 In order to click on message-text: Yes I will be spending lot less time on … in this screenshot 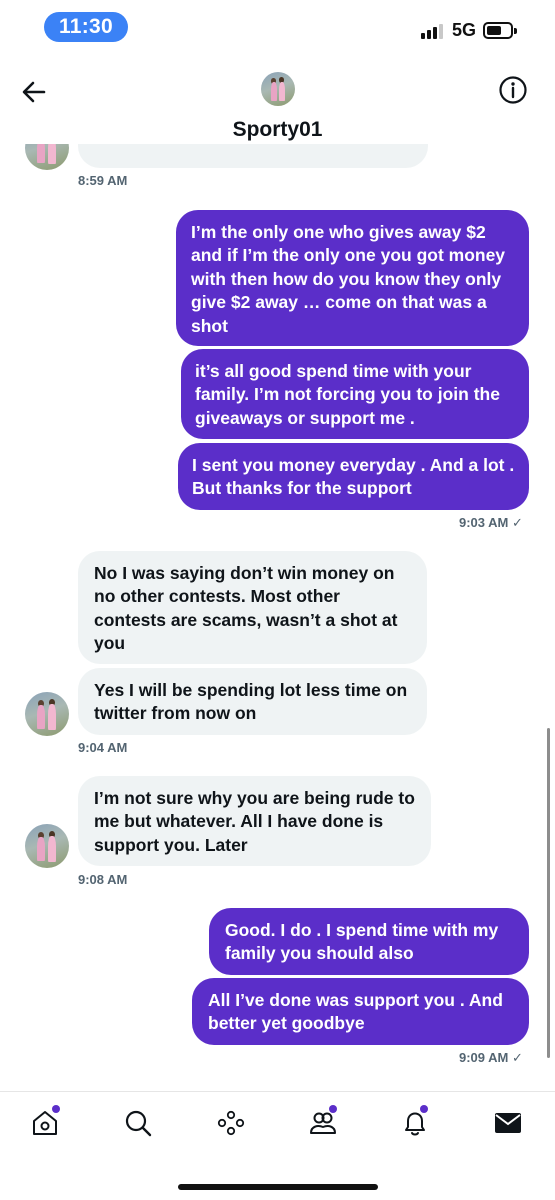, I will do `click(251, 702)`.